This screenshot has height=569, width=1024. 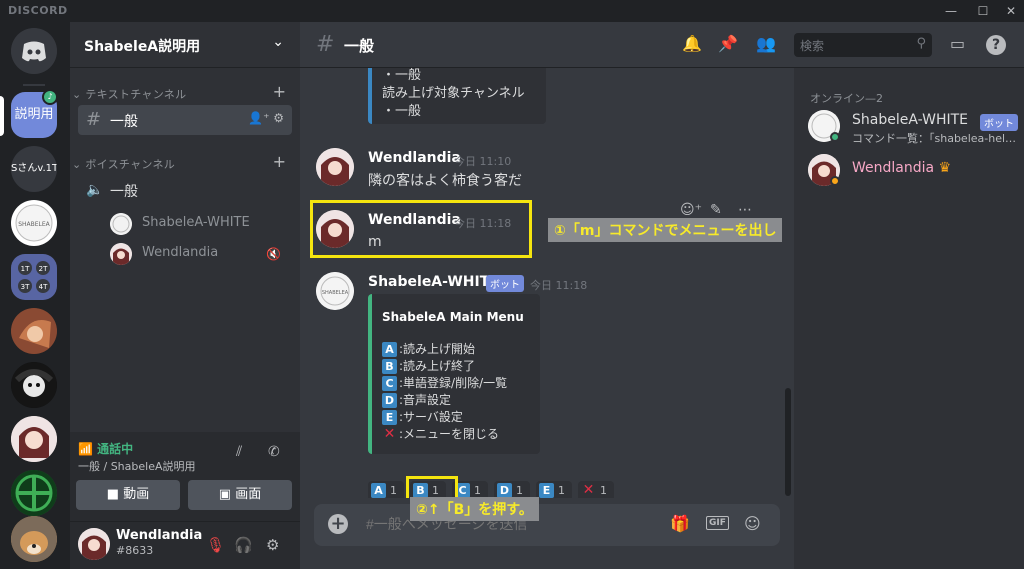 I want to click on maximize-button: ☐, so click(x=983, y=11).